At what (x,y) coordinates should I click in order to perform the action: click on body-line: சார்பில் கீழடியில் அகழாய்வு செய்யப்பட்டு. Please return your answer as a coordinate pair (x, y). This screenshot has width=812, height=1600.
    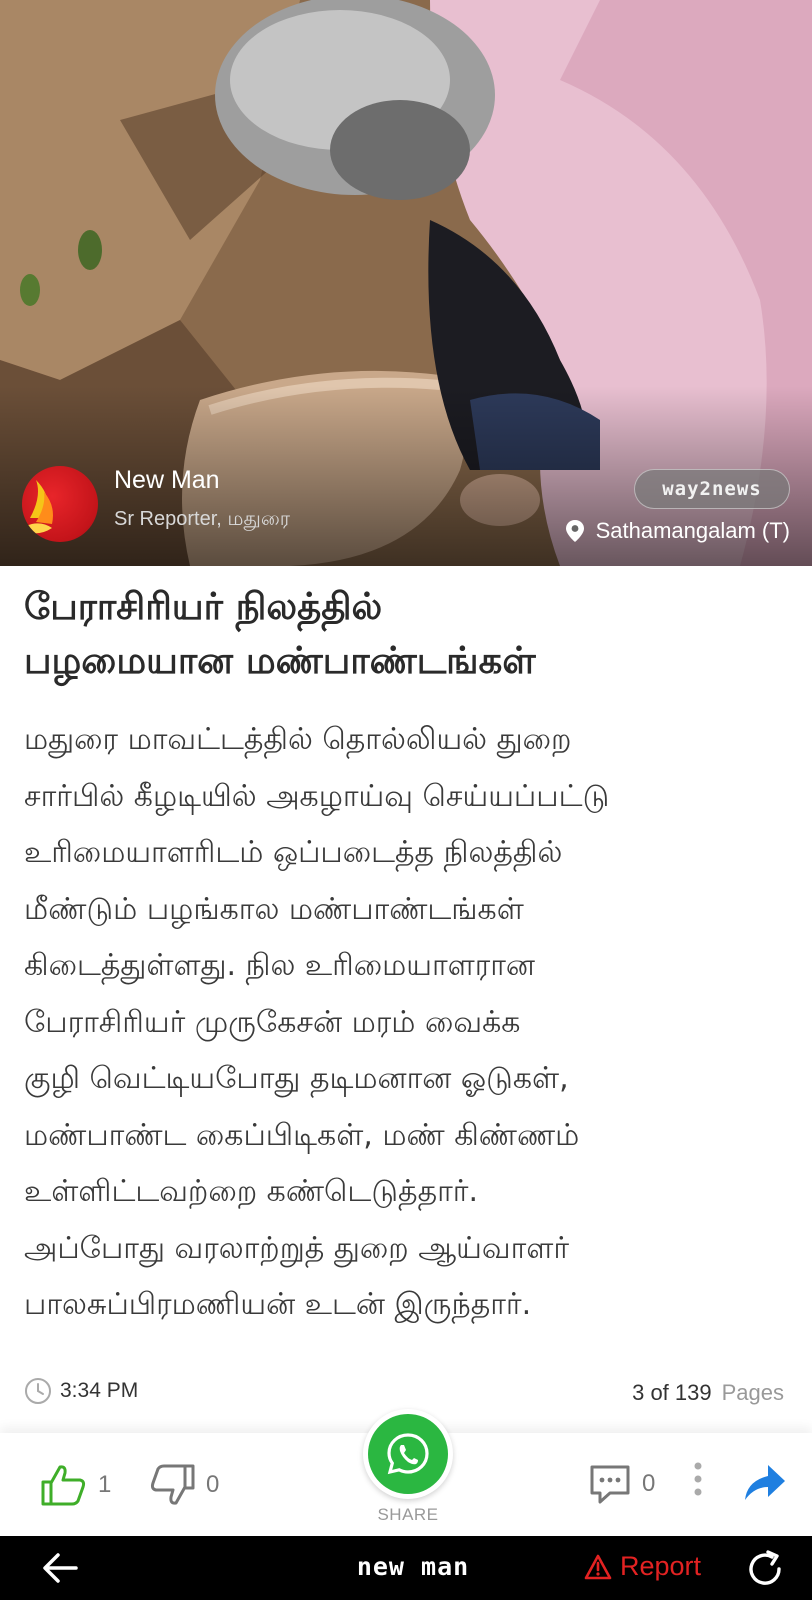
    Looking at the image, I should click on (317, 796).